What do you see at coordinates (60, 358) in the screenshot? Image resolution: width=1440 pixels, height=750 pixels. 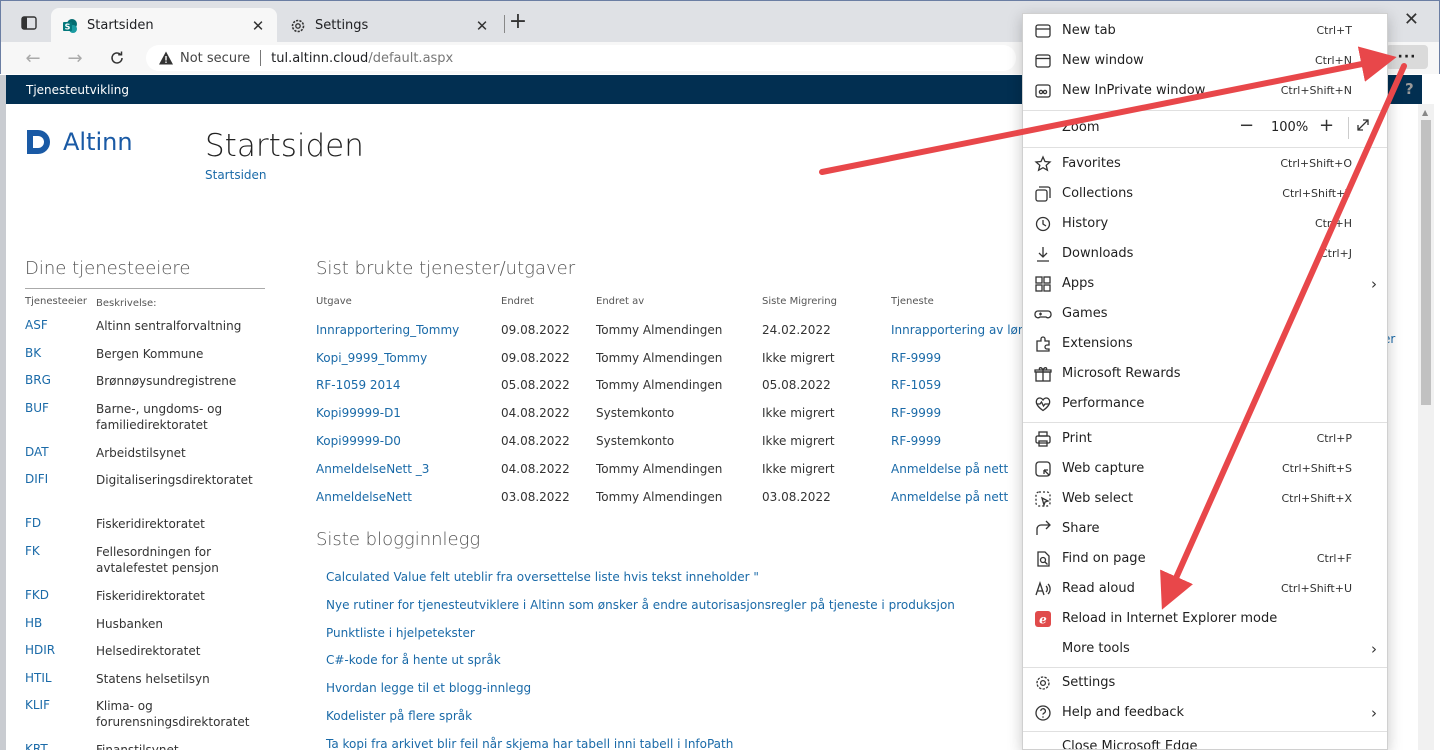 I see `owner-code-link: BK` at bounding box center [60, 358].